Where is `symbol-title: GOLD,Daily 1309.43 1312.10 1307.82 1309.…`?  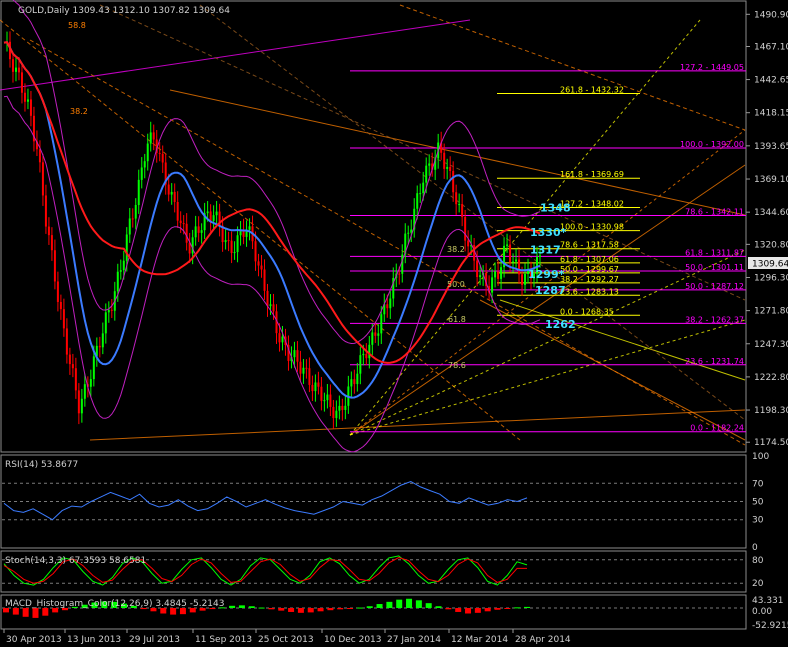 symbol-title: GOLD,Daily 1309.43 1312.10 1307.82 1309.… is located at coordinates (124, 11).